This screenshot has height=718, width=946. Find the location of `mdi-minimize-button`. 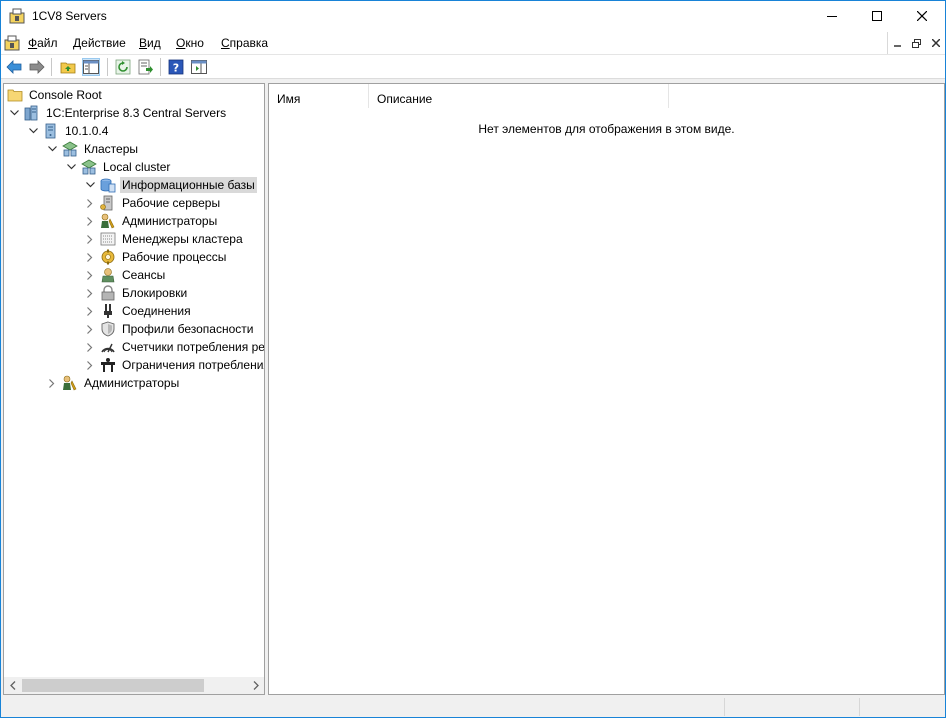

mdi-minimize-button is located at coordinates (898, 43).